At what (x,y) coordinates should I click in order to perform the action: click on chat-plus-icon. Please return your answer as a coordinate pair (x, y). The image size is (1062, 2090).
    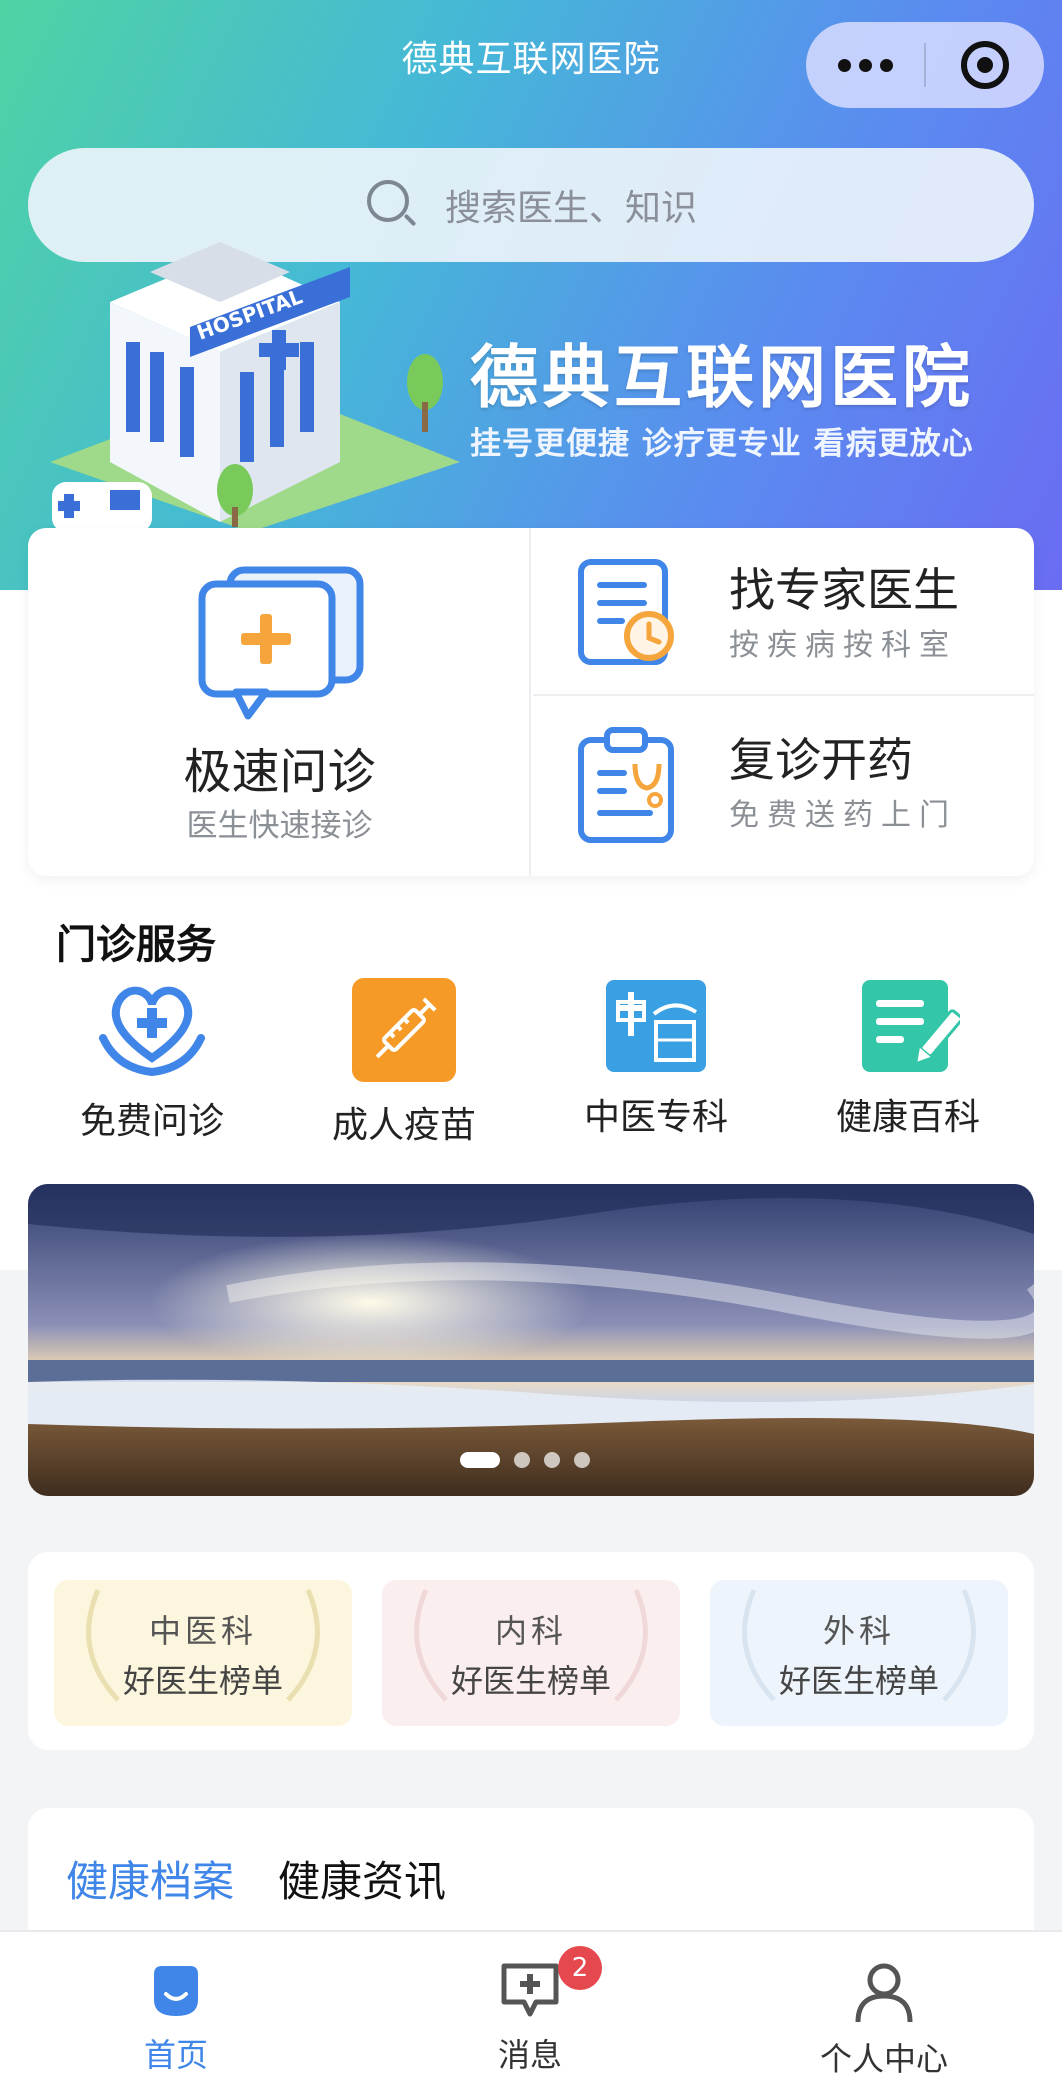
    Looking at the image, I should click on (281, 643).